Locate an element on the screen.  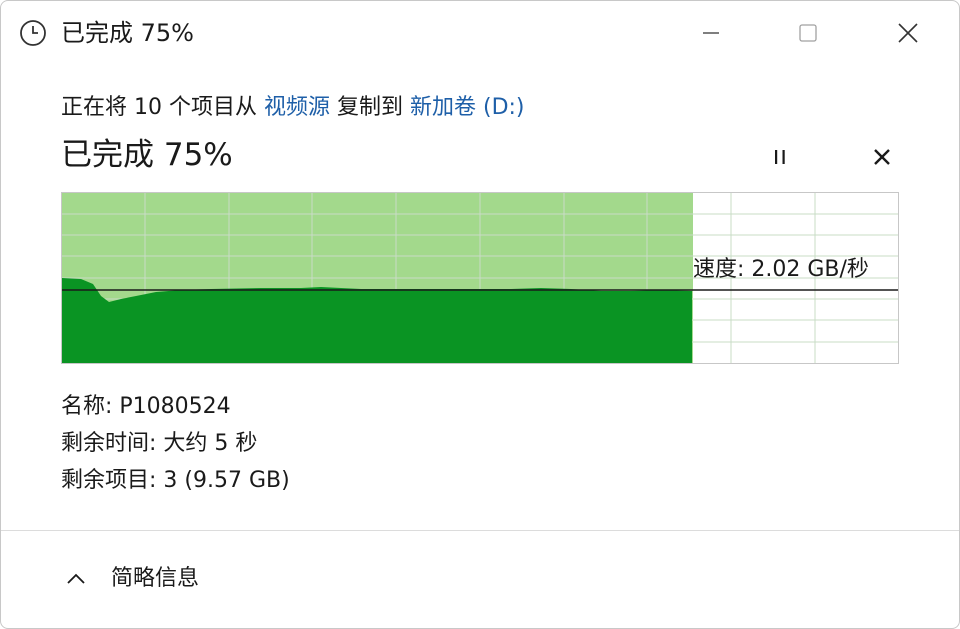
file-name-value: P1080524 is located at coordinates (175, 406).